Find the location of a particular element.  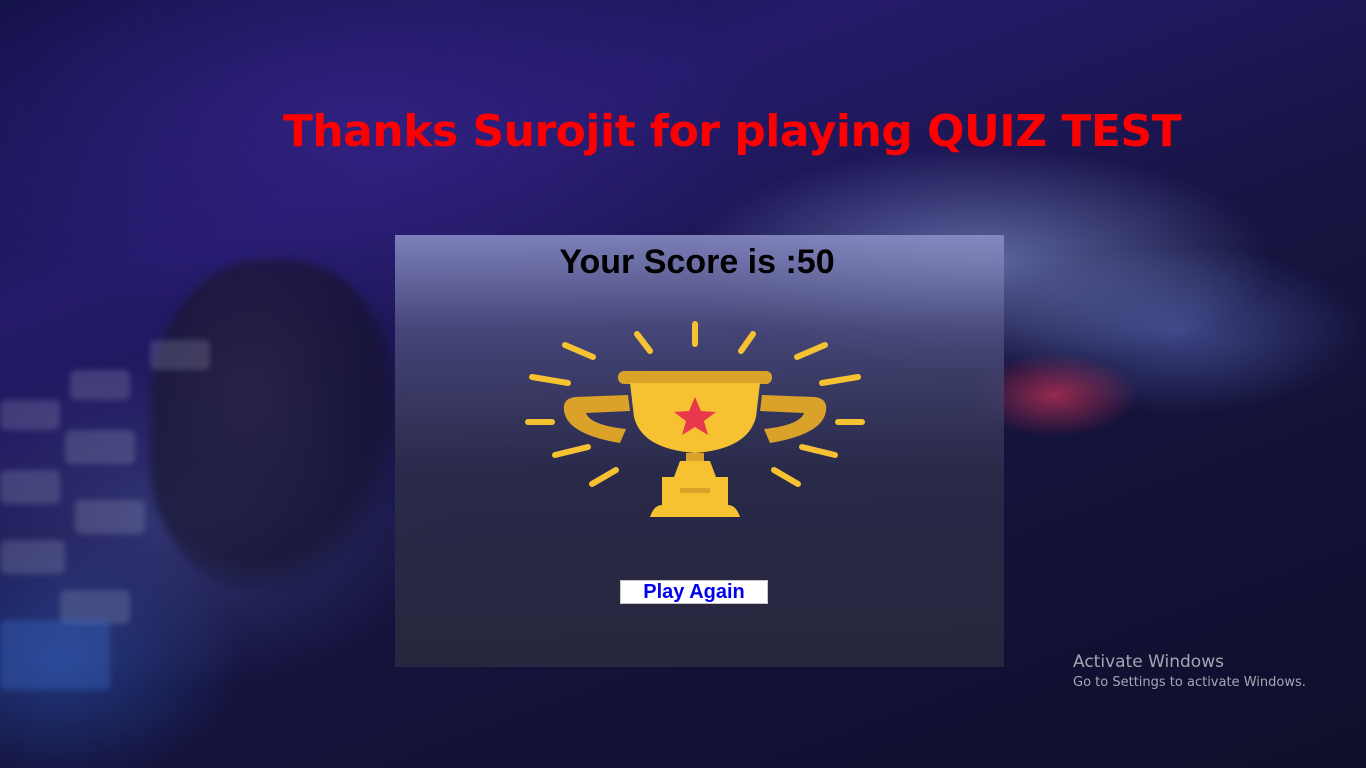

page-title: Thanks Surojit for playing QUIZ TEST is located at coordinates (732, 131).